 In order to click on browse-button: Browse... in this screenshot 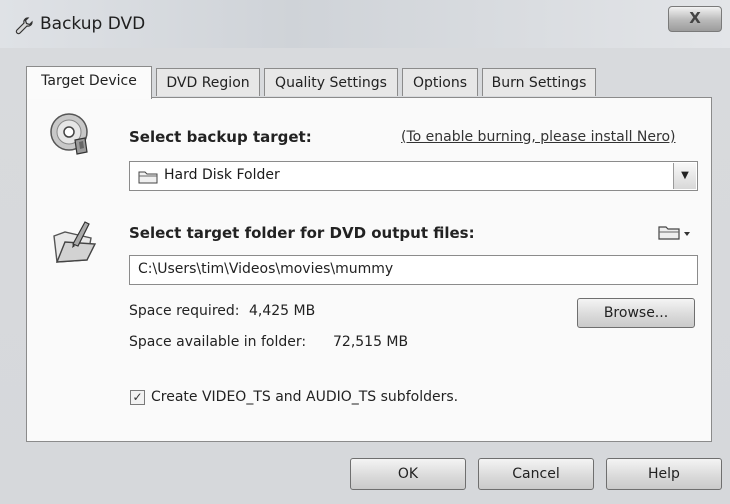, I will do `click(636, 313)`.